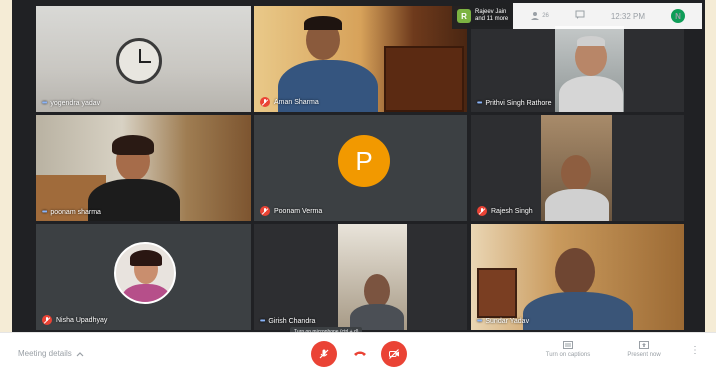 This screenshot has height=372, width=716. I want to click on hang-up-icon, so click(360, 353).